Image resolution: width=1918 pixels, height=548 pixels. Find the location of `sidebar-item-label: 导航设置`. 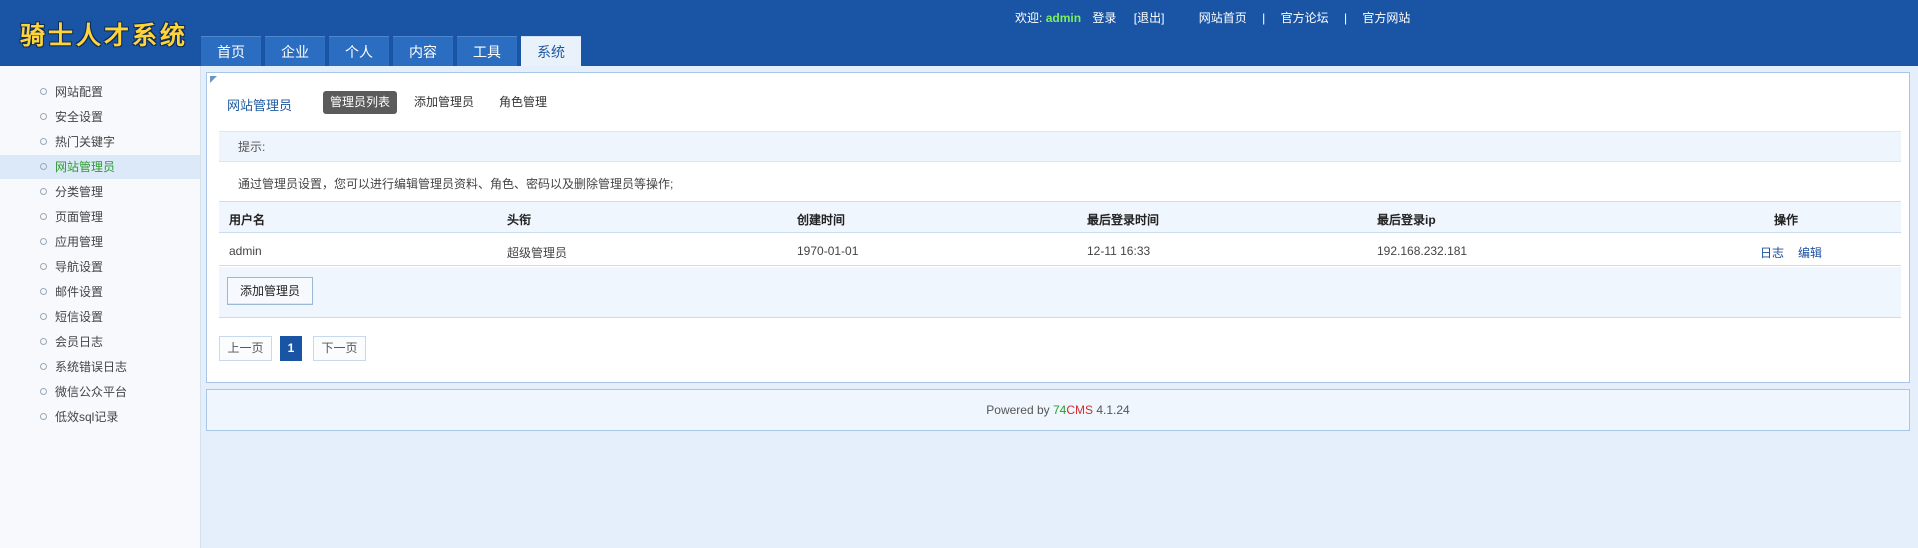

sidebar-item-label: 导航设置 is located at coordinates (79, 267).